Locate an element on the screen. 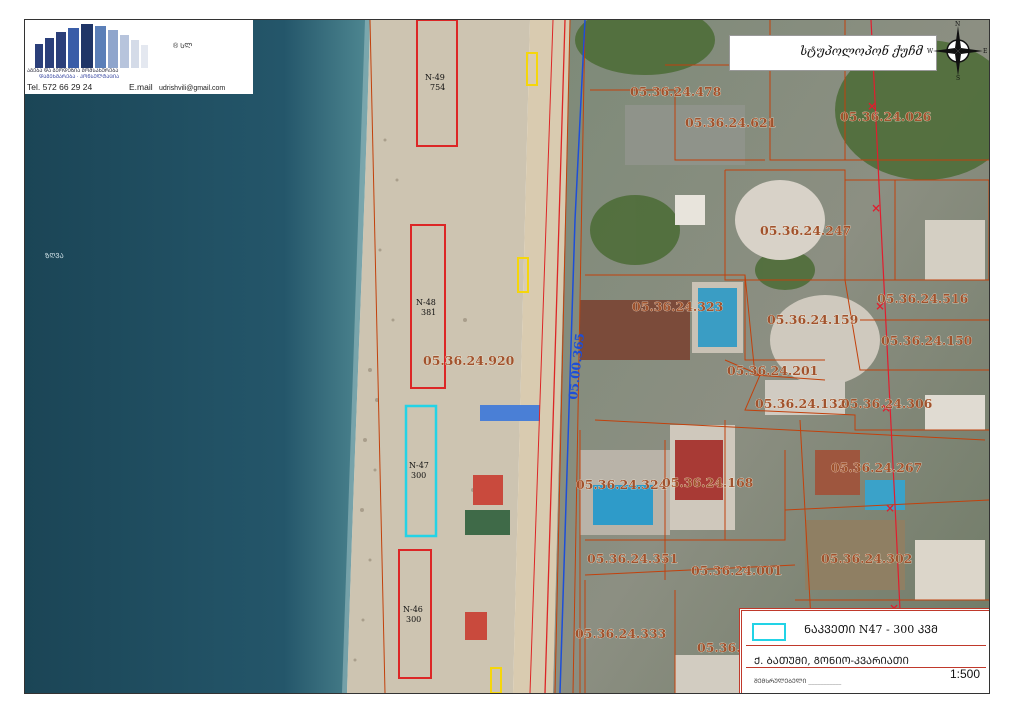 This screenshot has height=724, width=1023. parcel-label: 05.36.24.150 is located at coordinates (927, 341).